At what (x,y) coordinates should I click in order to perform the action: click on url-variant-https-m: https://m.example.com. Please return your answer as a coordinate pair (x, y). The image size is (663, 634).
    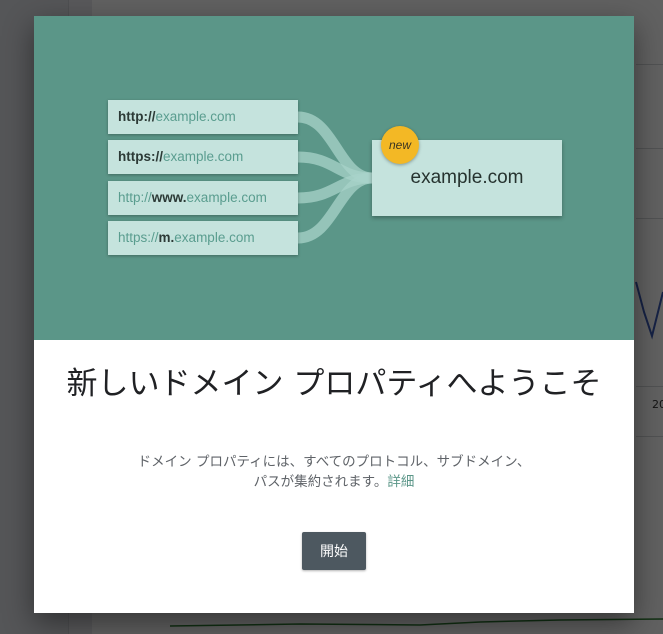
    Looking at the image, I should click on (203, 238).